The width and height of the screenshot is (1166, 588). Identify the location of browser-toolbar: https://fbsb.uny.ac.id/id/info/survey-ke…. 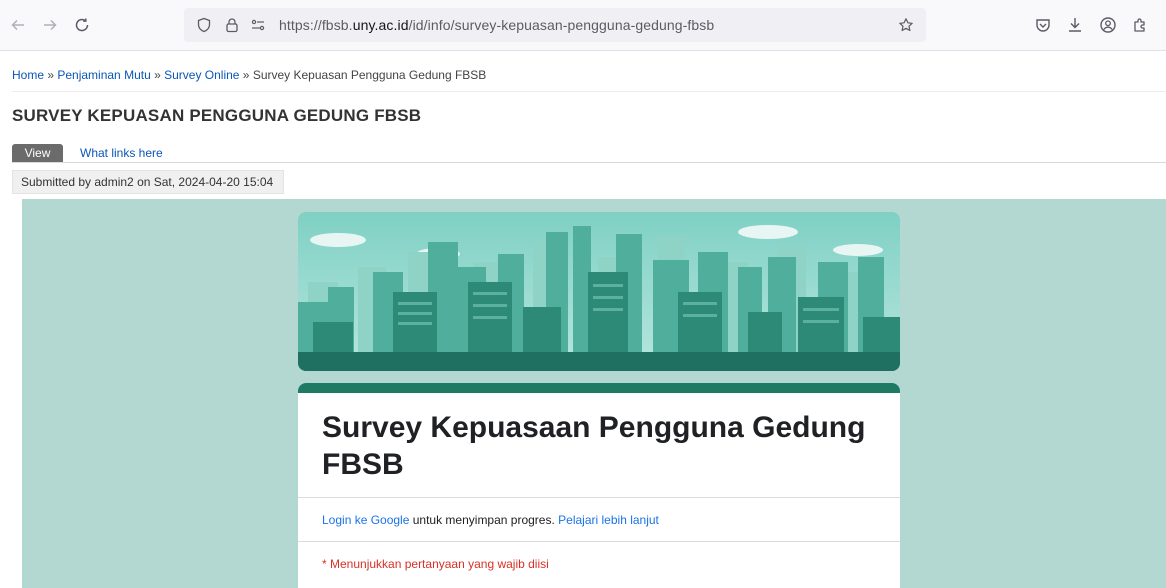
(583, 25).